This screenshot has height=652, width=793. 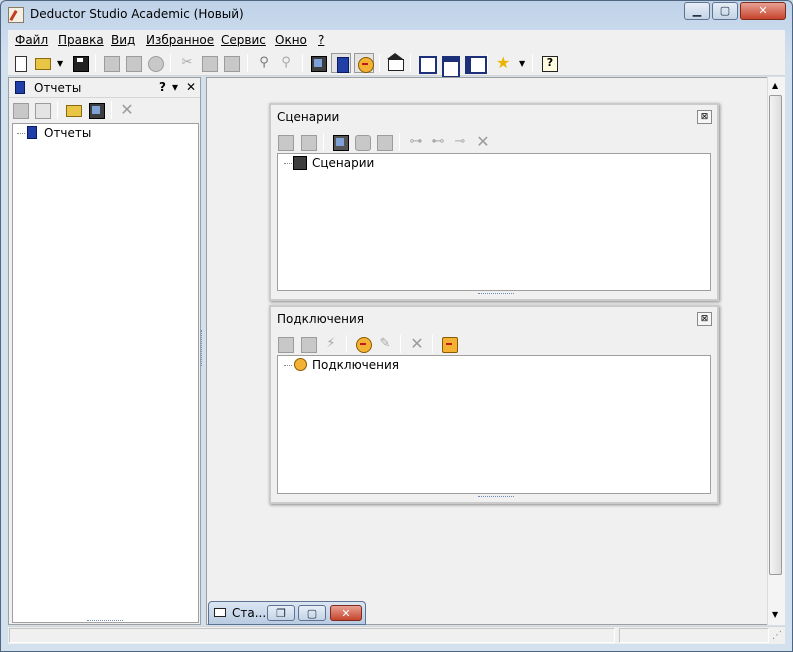 I want to click on paste-button, so click(x=231, y=63).